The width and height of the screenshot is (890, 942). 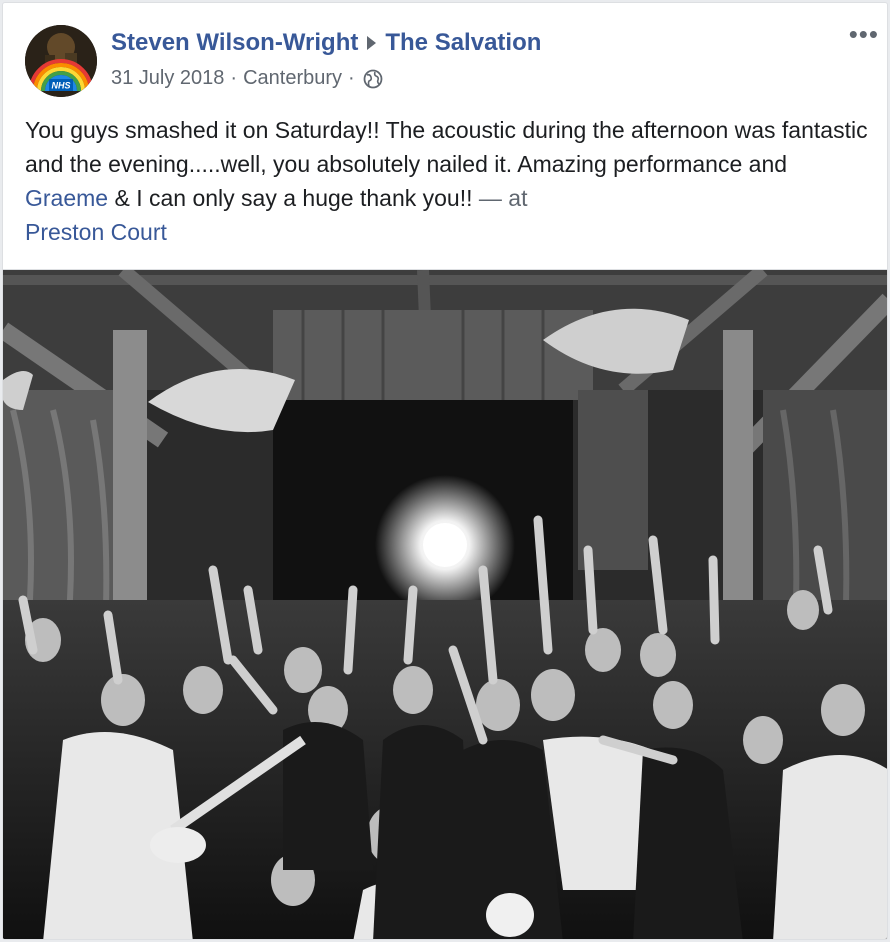 What do you see at coordinates (167, 78) in the screenshot?
I see `post-date: 31 July 2018` at bounding box center [167, 78].